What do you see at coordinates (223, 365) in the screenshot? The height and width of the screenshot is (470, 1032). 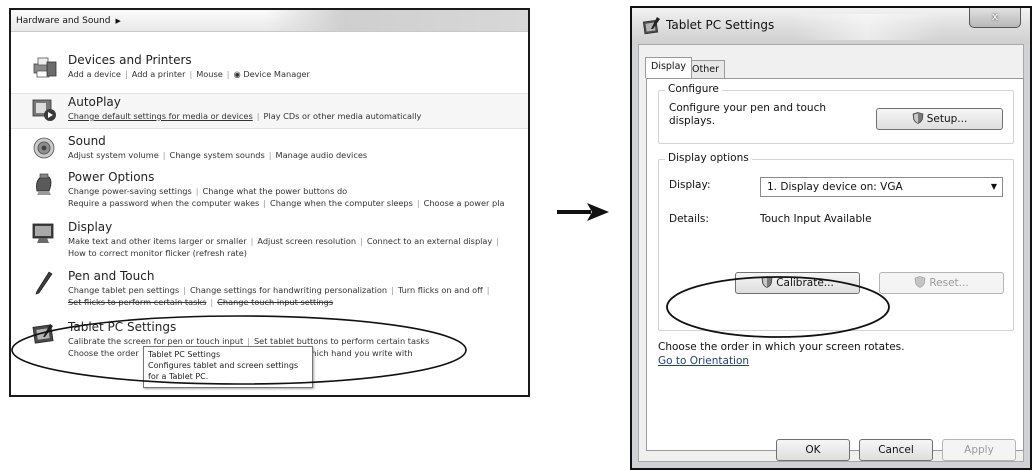 I see `tooltip-line: Configures tablet and screen settings` at bounding box center [223, 365].